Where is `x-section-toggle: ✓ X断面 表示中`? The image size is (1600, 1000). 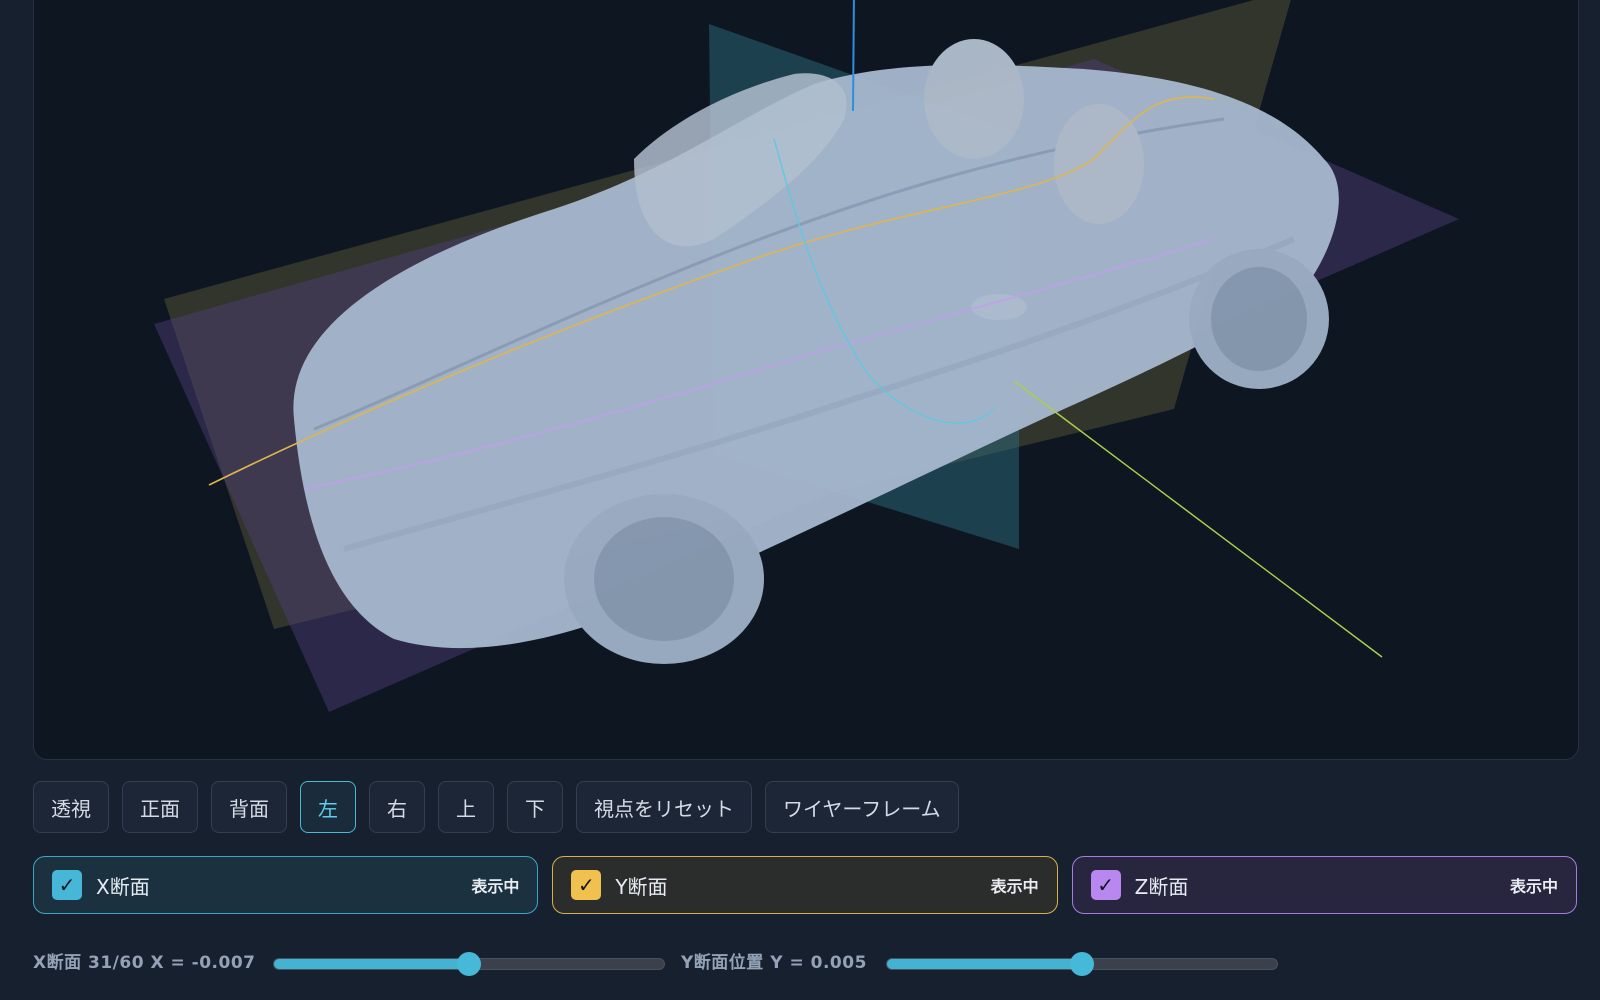
x-section-toggle: ✓ X断面 表示中 is located at coordinates (286, 885).